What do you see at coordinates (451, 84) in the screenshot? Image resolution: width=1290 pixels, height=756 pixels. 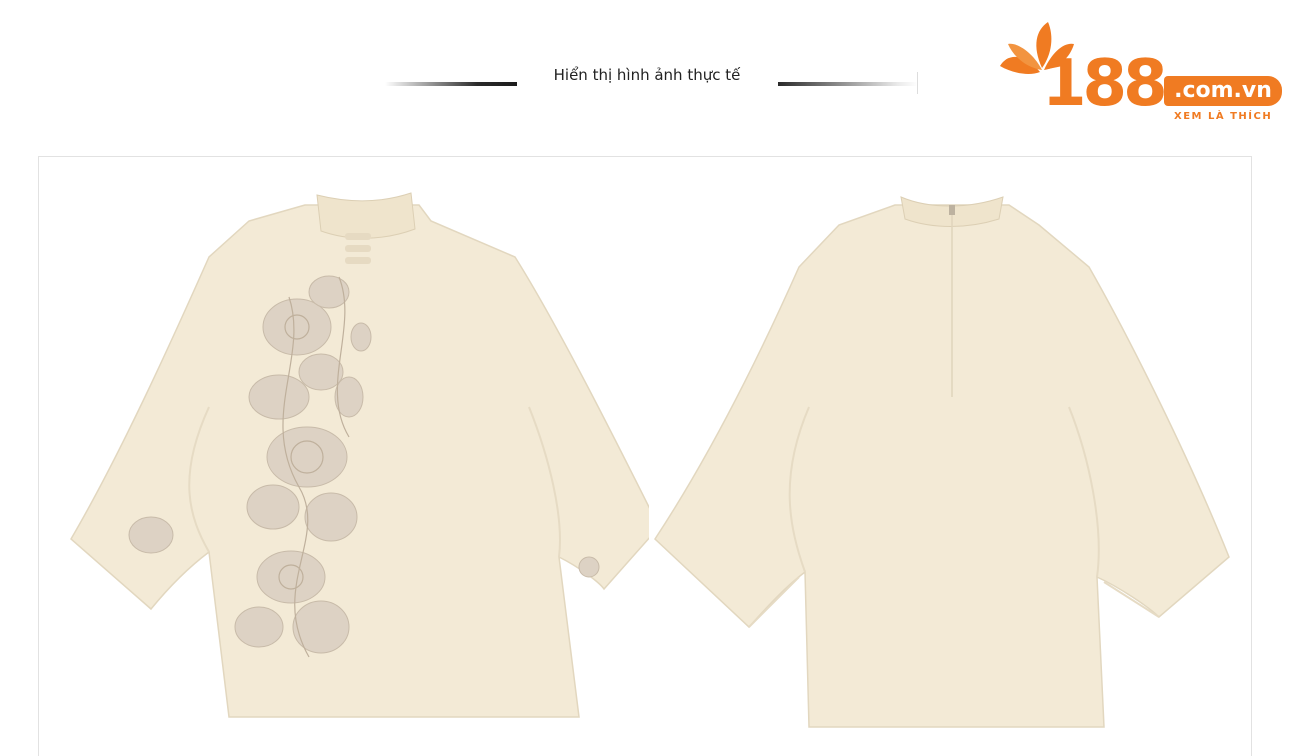 I see `decorative-divider-left` at bounding box center [451, 84].